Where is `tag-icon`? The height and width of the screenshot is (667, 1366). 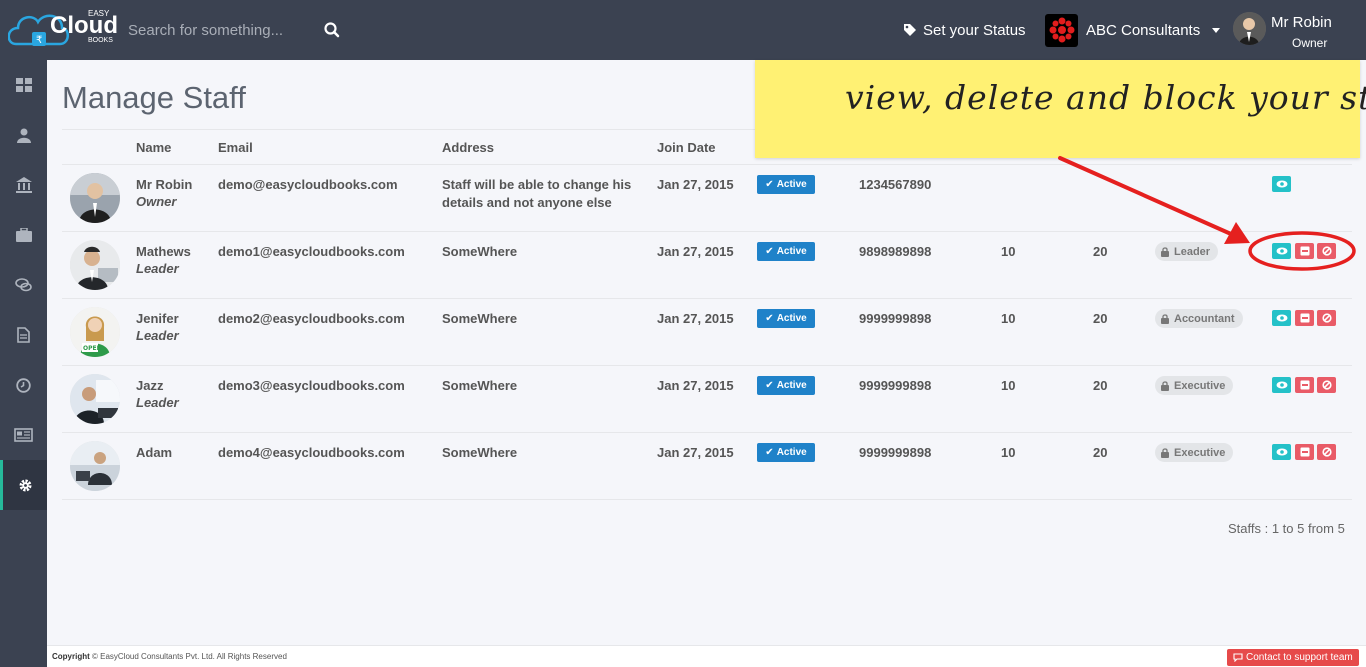
tag-icon is located at coordinates (910, 30).